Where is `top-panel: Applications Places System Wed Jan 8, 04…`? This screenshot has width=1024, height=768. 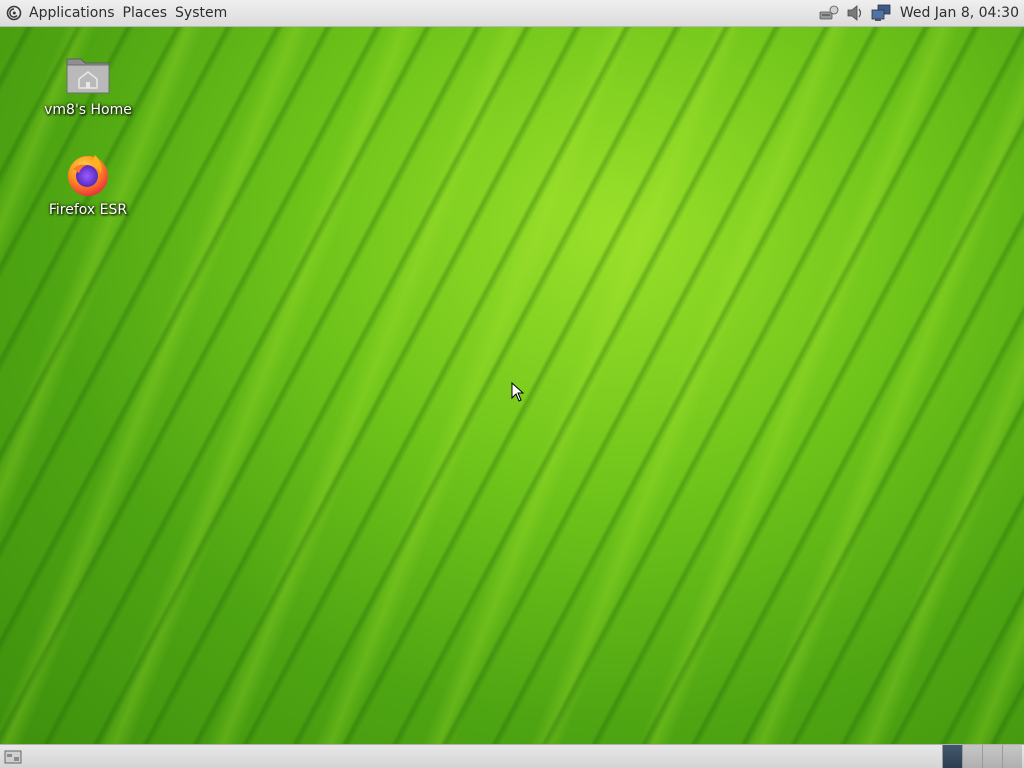
top-panel: Applications Places System Wed Jan 8, 04… is located at coordinates (512, 13).